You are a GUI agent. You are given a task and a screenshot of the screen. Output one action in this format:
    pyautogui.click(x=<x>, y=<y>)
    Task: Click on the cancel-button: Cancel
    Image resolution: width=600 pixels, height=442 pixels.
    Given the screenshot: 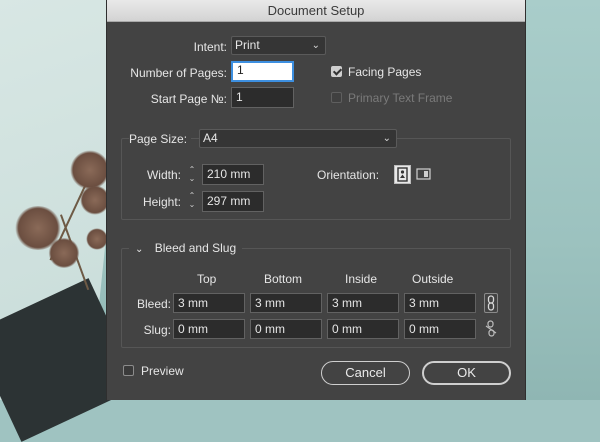 What is the action you would take?
    pyautogui.click(x=365, y=373)
    